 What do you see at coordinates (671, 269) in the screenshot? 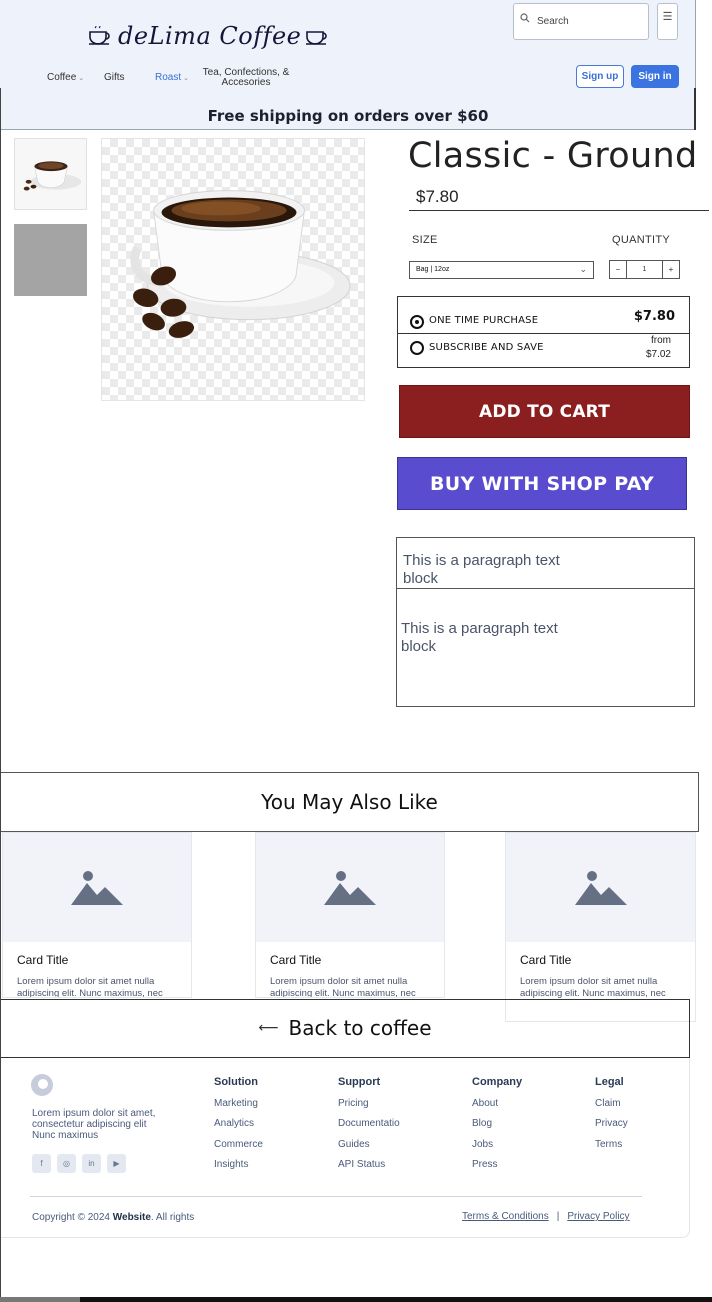
I see `quantity-increment-button: +` at bounding box center [671, 269].